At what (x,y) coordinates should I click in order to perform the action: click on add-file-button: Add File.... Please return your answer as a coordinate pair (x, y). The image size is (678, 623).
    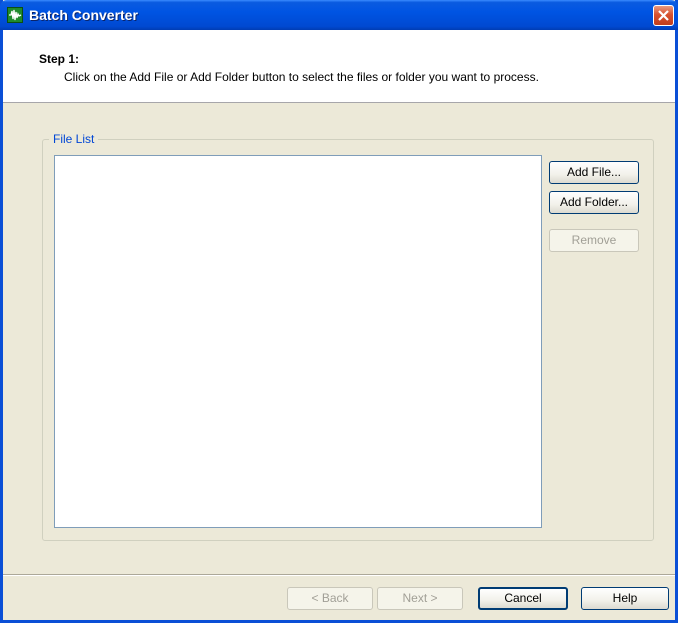
    Looking at the image, I should click on (594, 172).